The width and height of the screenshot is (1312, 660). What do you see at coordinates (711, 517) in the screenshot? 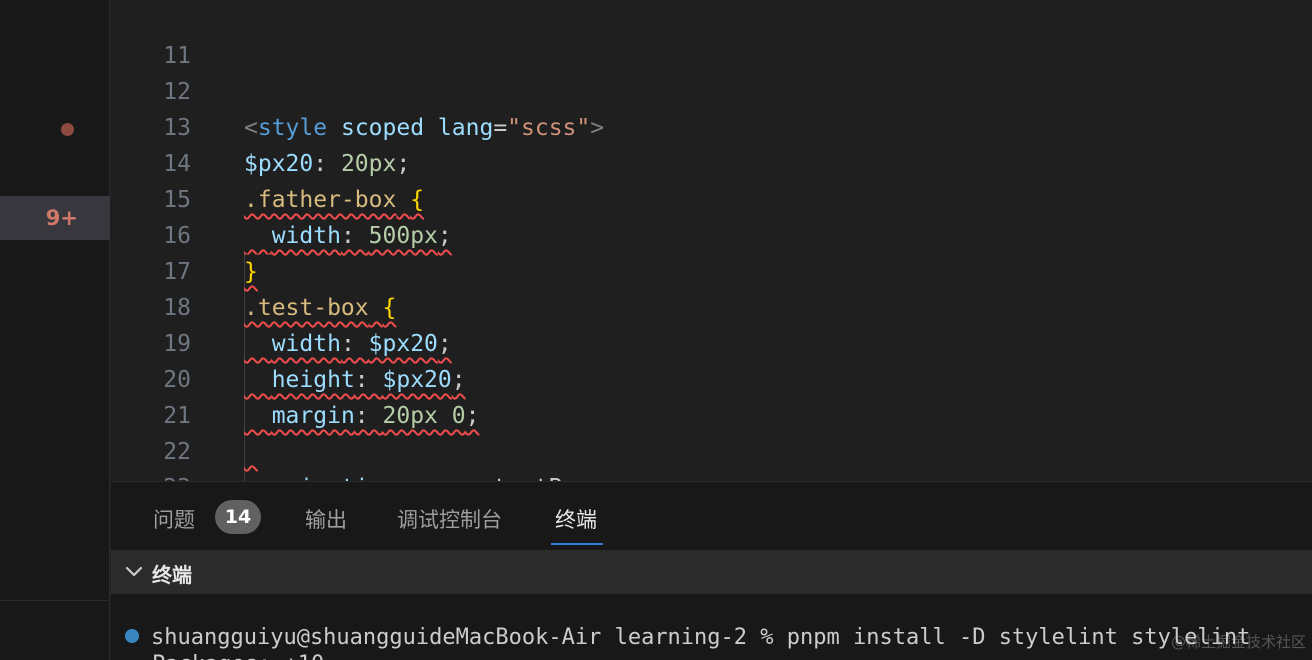
I see `panel-tabs: 问题 14 输出 调试控制台 终端` at bounding box center [711, 517].